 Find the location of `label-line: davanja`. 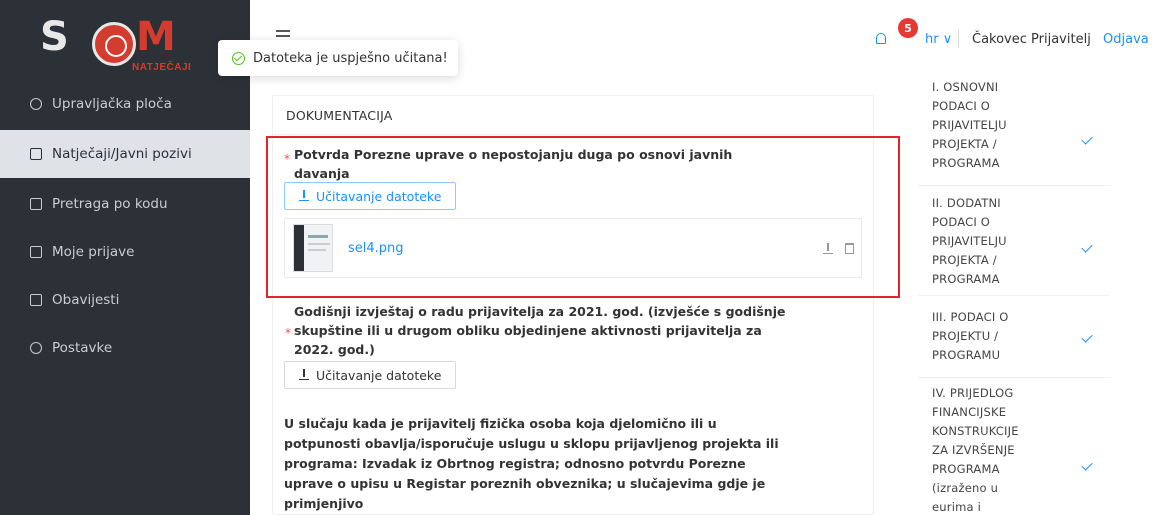

label-line: davanja is located at coordinates (322, 173).